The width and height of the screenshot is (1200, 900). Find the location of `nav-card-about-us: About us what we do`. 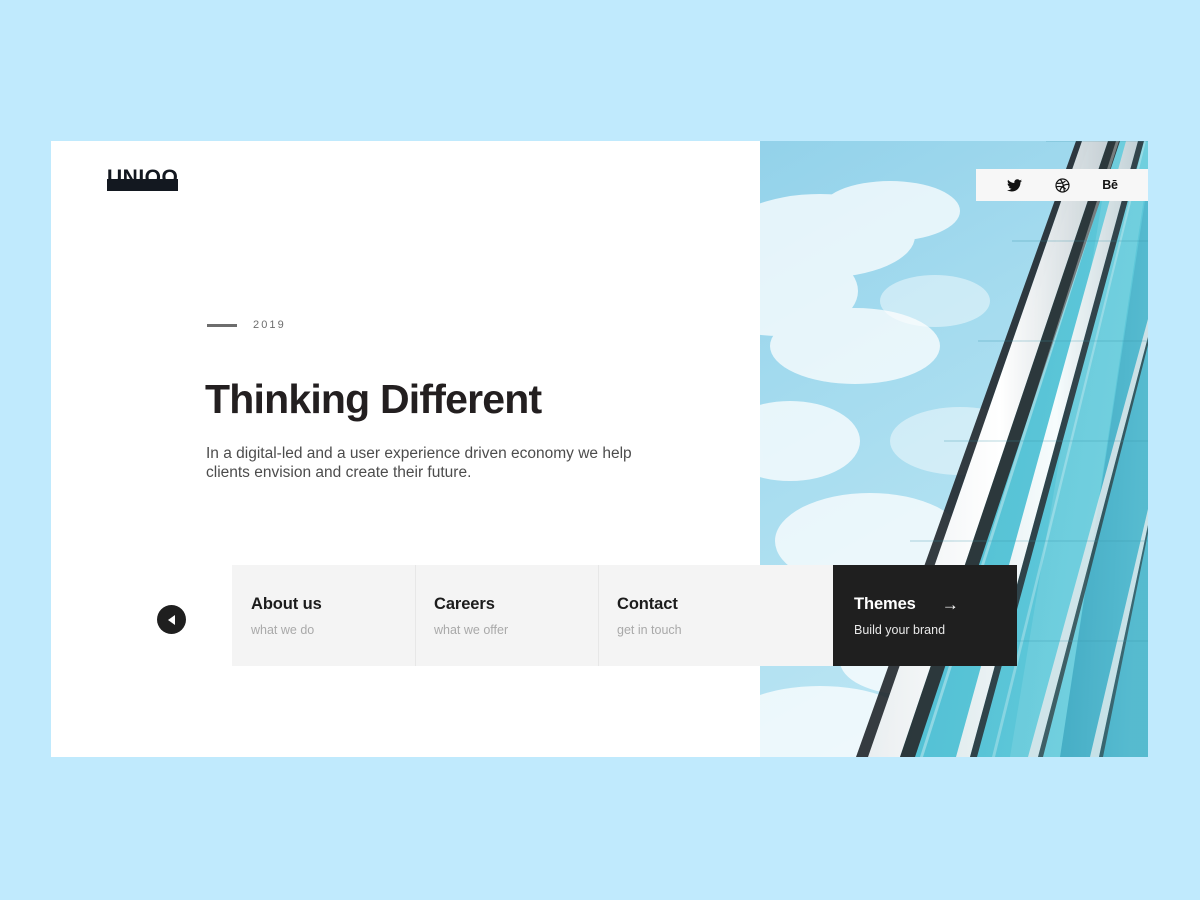

nav-card-about-us: About us what we do is located at coordinates (323, 615).